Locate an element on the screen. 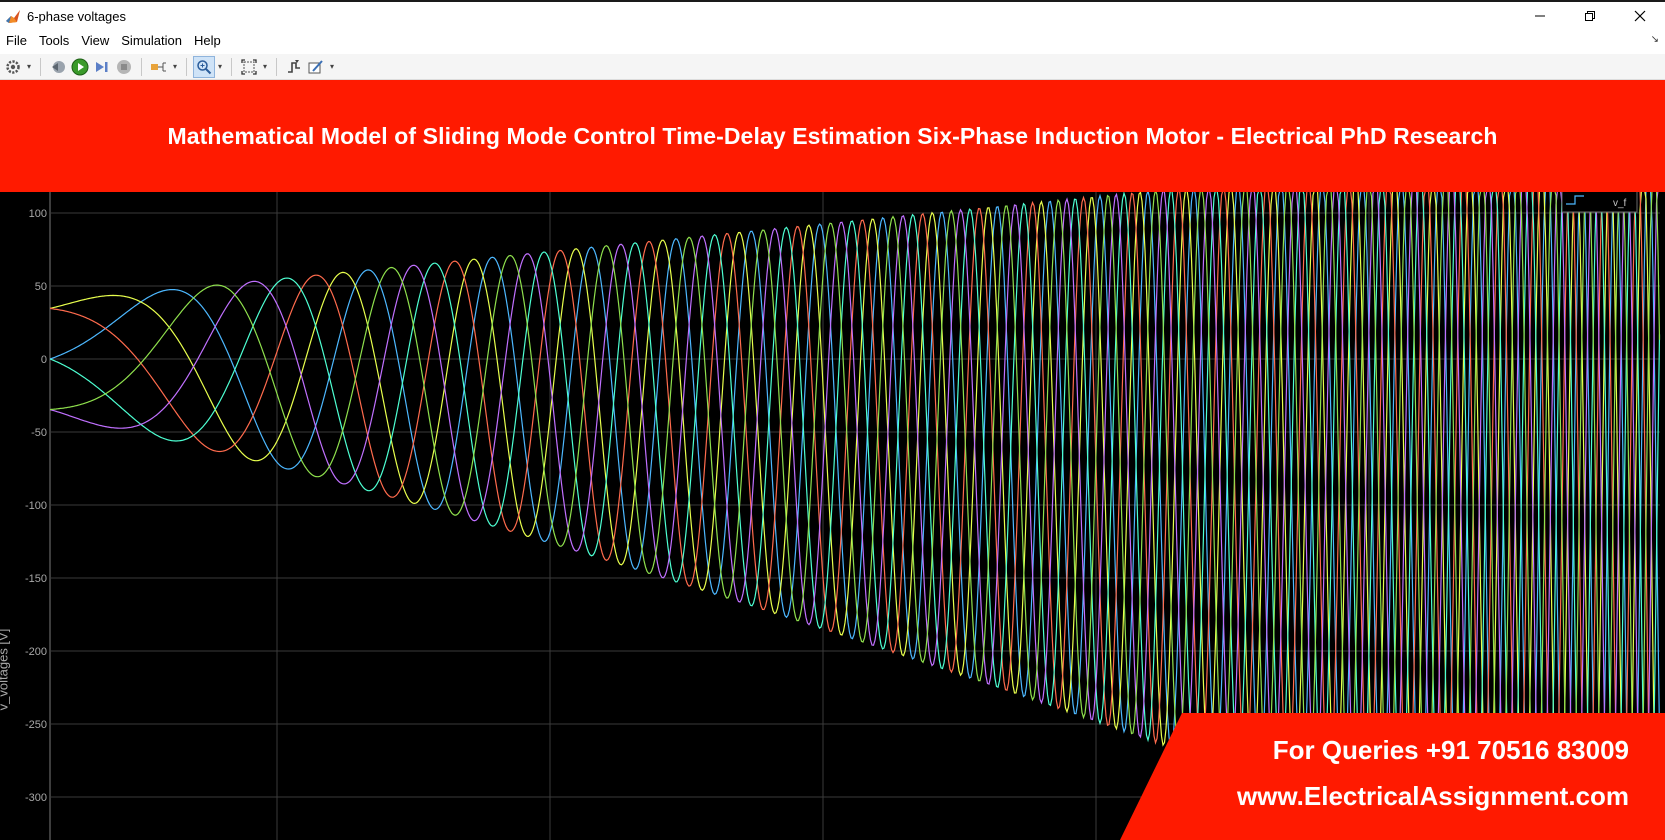 This screenshot has width=1665, height=840. step-forward-button is located at coordinates (102, 67).